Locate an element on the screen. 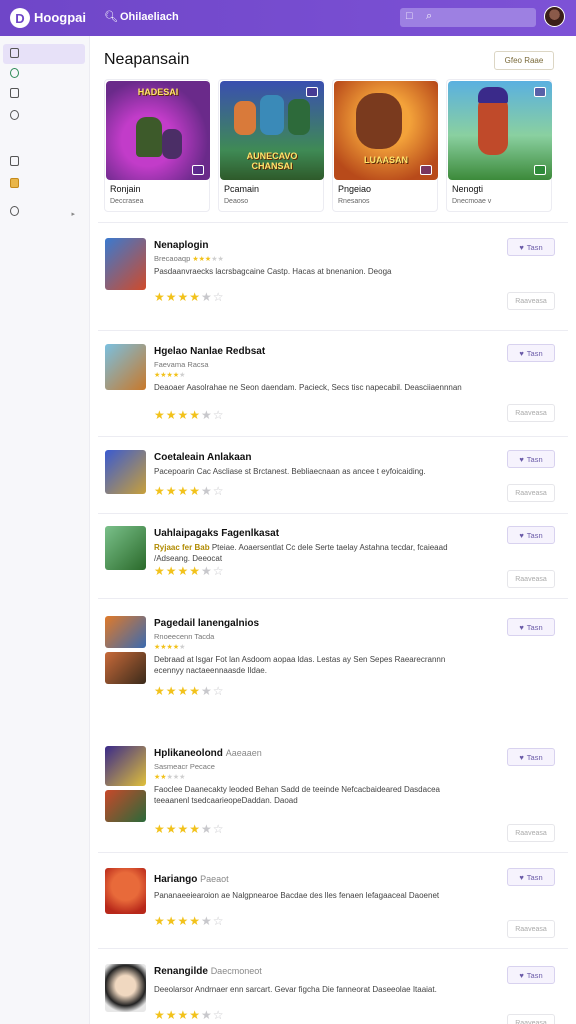  sidebar-item-lock is located at coordinates (44, 162).